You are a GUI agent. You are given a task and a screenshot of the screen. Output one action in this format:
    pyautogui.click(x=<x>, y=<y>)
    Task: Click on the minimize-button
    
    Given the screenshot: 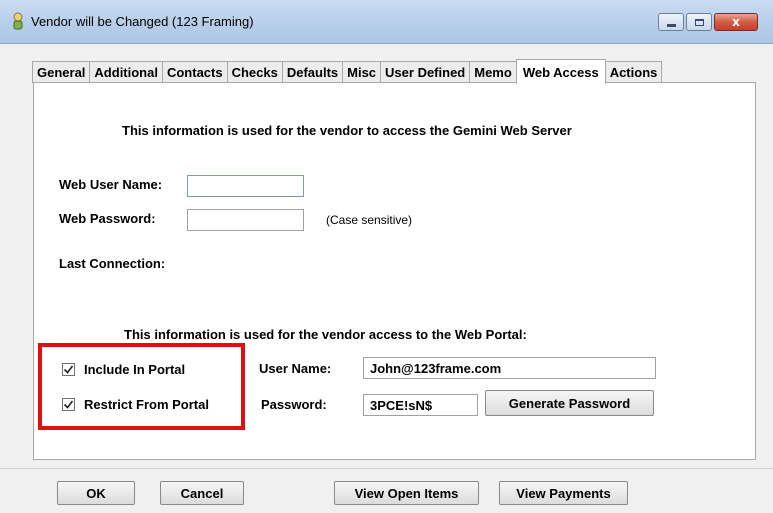 What is the action you would take?
    pyautogui.click(x=671, y=22)
    